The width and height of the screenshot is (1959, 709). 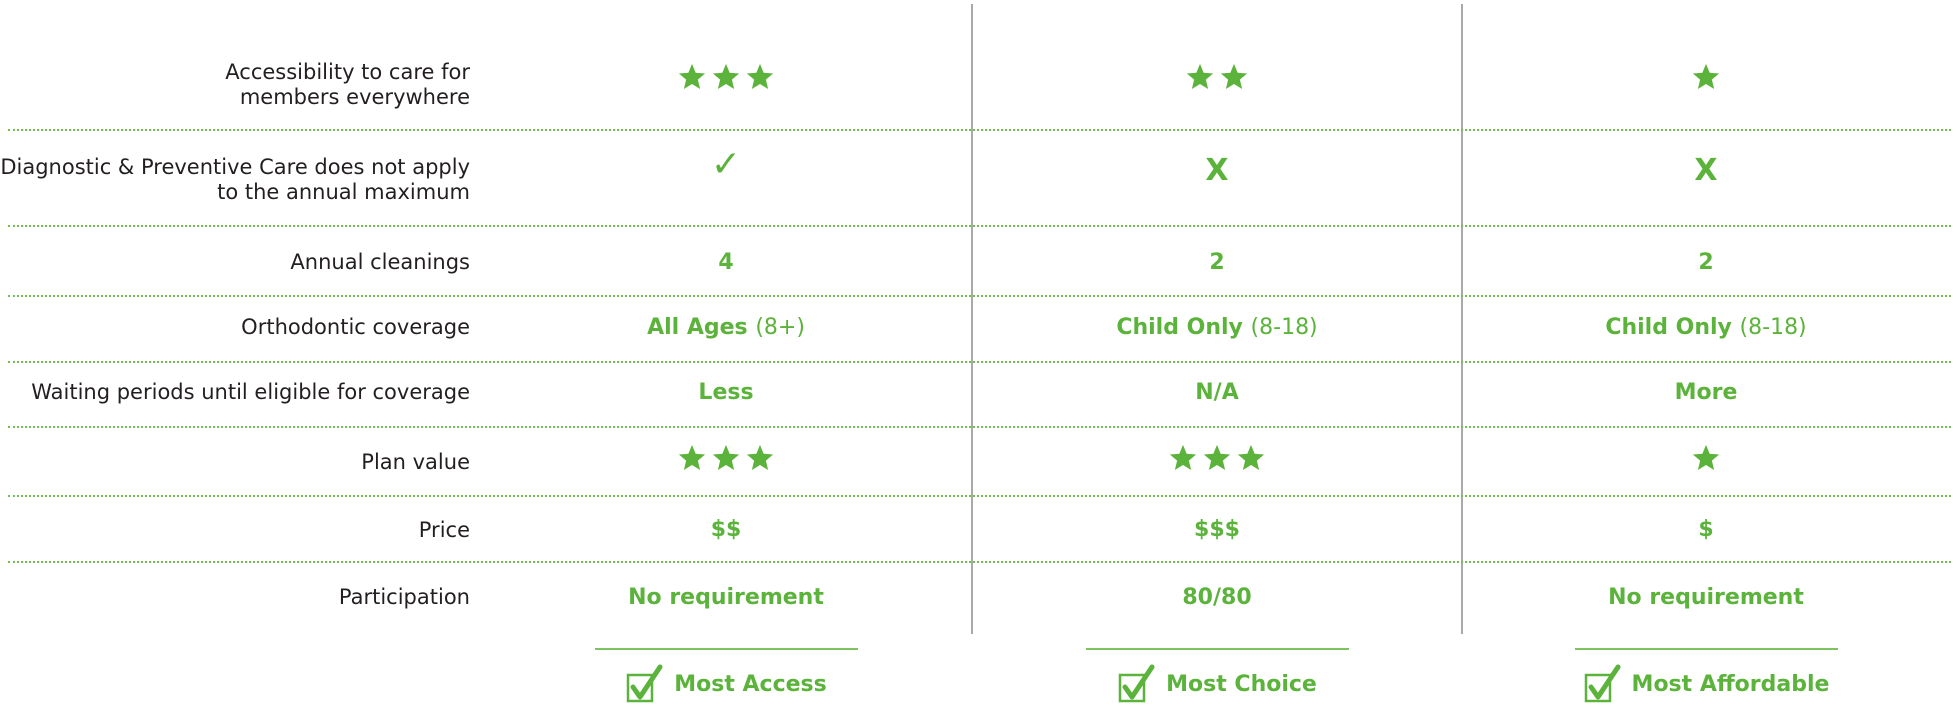 I want to click on plan1-badge: Most Access, so click(x=726, y=676).